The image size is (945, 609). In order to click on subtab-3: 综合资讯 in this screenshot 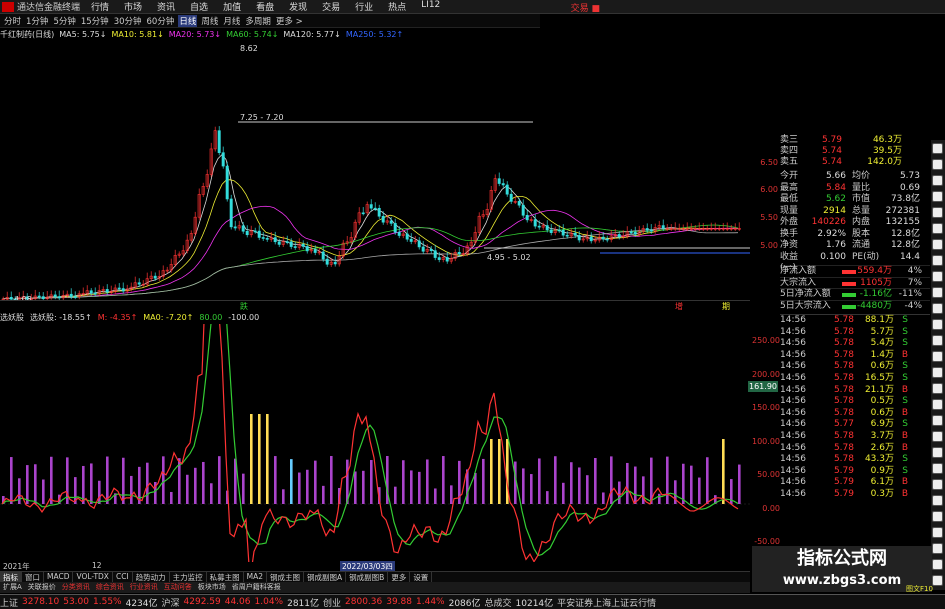, I will do `click(110, 587)`.